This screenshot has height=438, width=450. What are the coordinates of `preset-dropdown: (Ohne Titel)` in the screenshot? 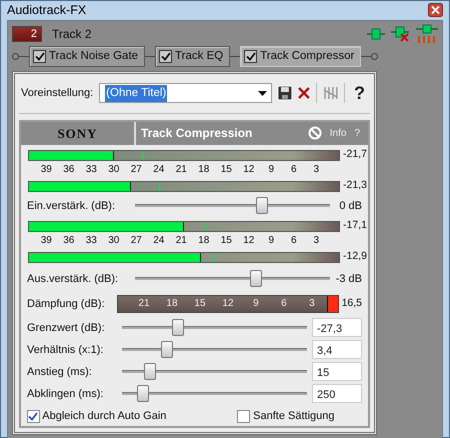 It's located at (185, 93).